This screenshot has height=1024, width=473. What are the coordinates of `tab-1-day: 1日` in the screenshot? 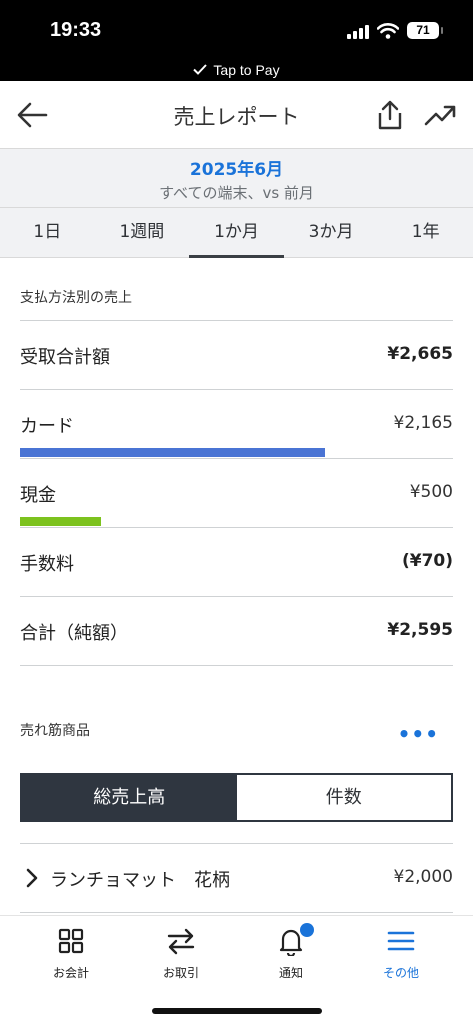 It's located at (47, 232).